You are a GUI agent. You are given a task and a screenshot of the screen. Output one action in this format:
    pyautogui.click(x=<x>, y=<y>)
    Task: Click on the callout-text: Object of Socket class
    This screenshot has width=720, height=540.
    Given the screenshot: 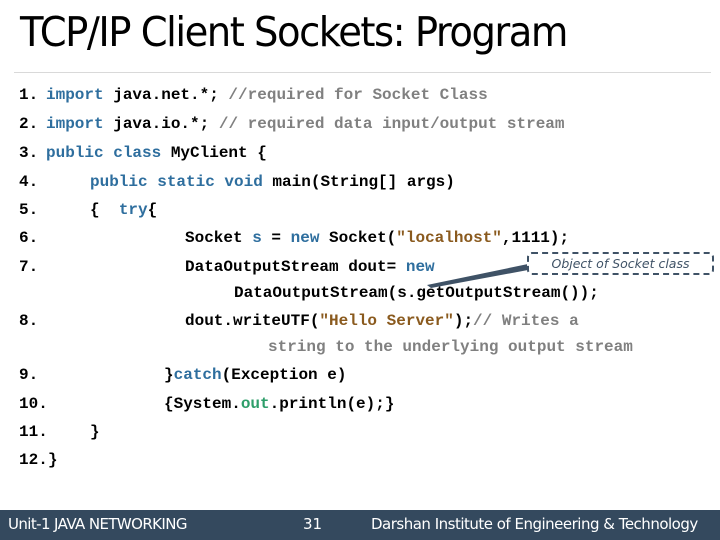 What is the action you would take?
    pyautogui.click(x=620, y=263)
    